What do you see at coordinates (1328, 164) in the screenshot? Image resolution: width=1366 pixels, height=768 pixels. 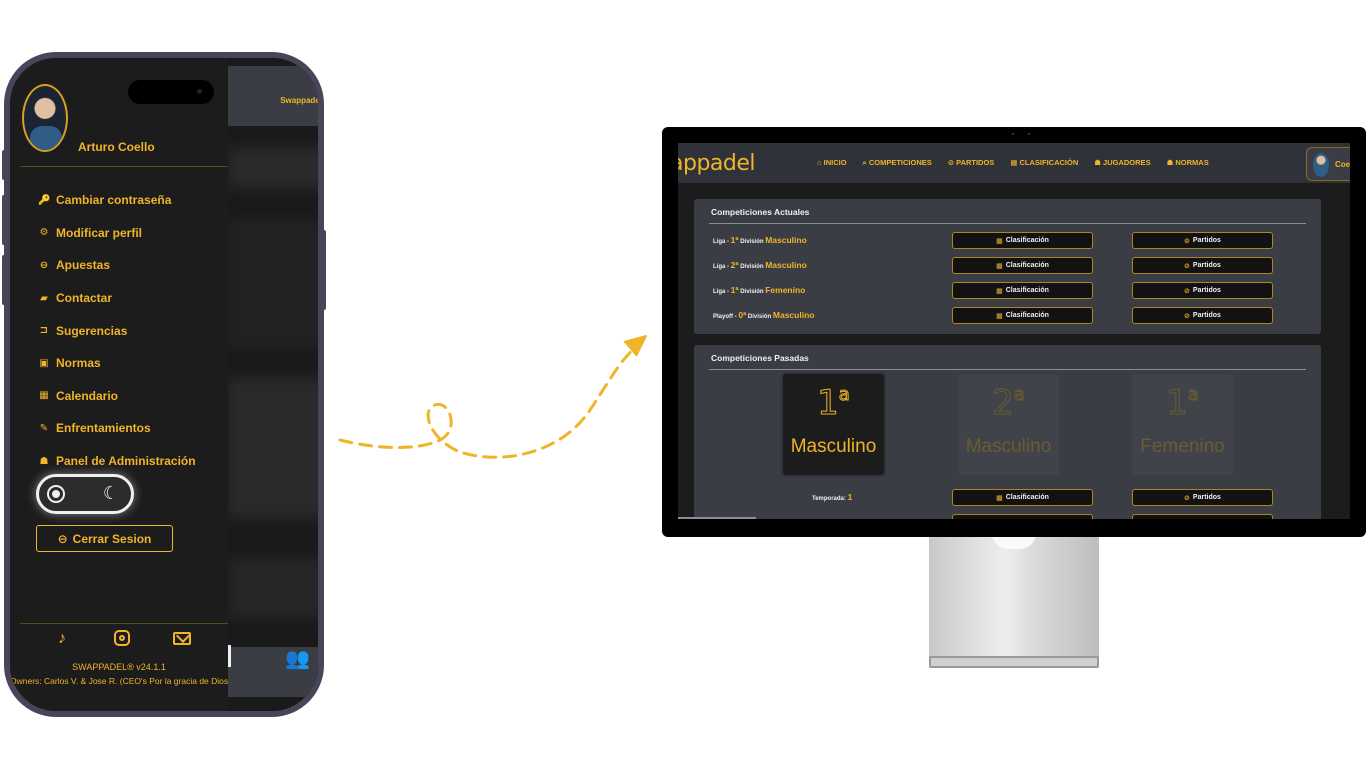 I see `user-menu-button: Coel` at bounding box center [1328, 164].